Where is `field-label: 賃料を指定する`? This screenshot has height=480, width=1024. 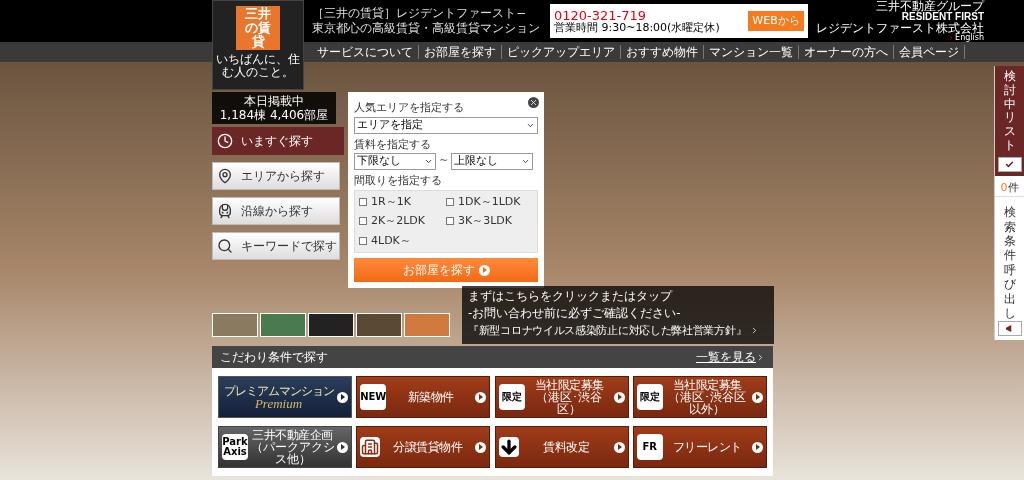 field-label: 賃料を指定する is located at coordinates (392, 144).